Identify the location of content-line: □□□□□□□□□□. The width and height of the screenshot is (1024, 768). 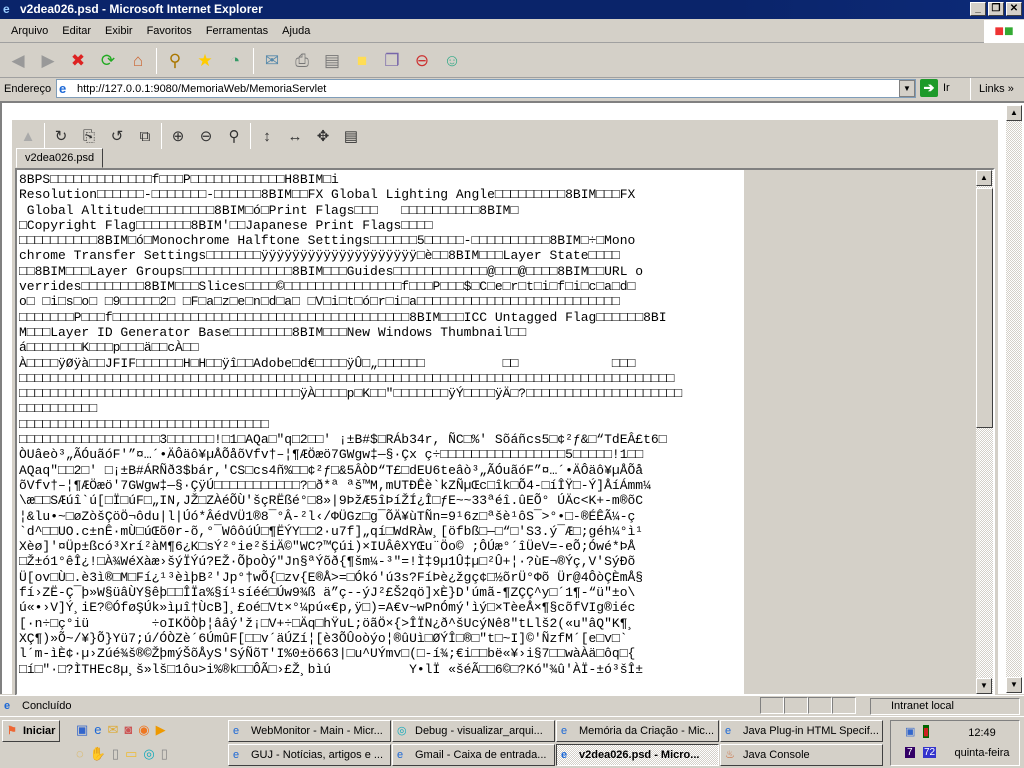
(58, 409).